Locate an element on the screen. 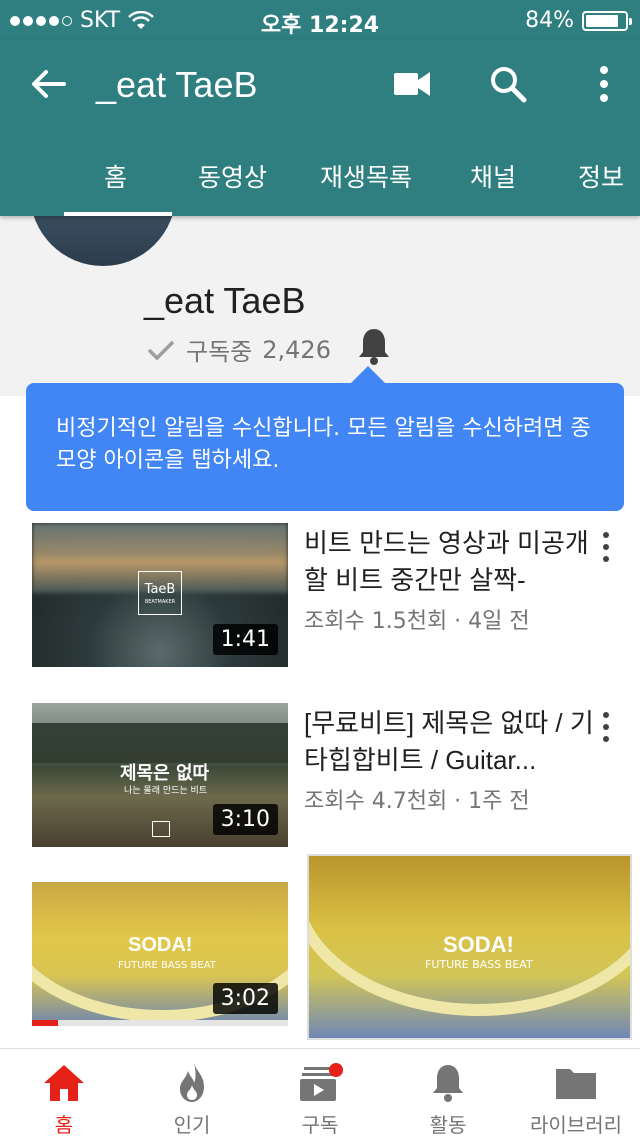 This screenshot has width=640, height=1136. nav-trending-label: 인기 is located at coordinates (192, 1124).